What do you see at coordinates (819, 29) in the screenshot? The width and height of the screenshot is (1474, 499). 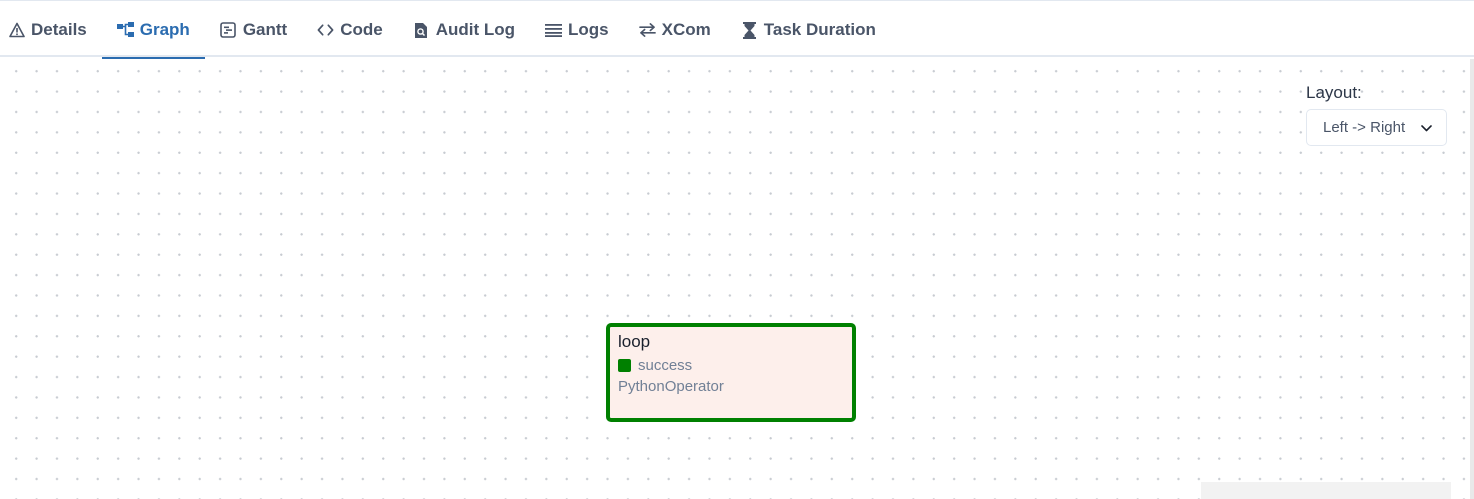 I see `tab-label: Task Duration` at bounding box center [819, 29].